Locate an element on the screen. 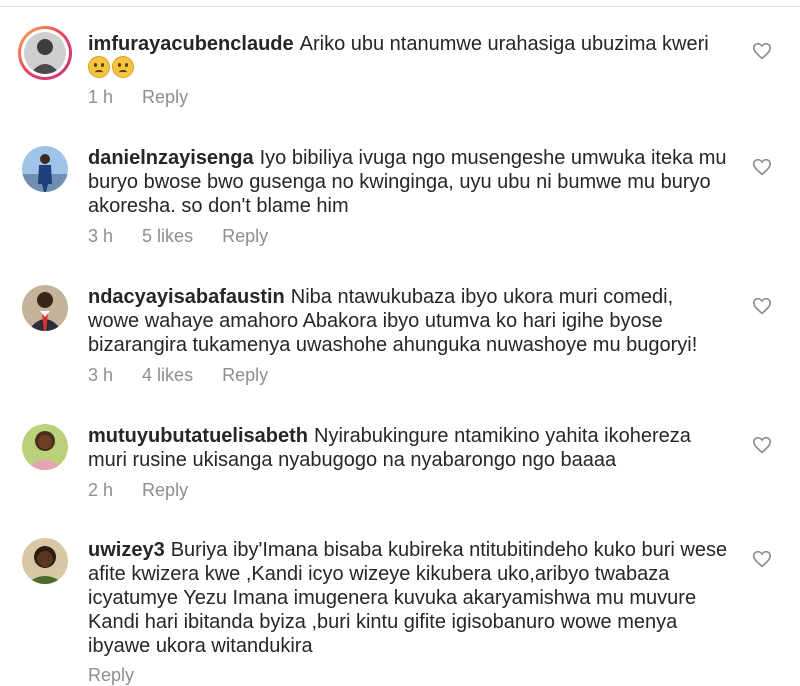 The height and width of the screenshot is (686, 800). comment-meta: 3 h 4 likes Reply is located at coordinates (190, 375).